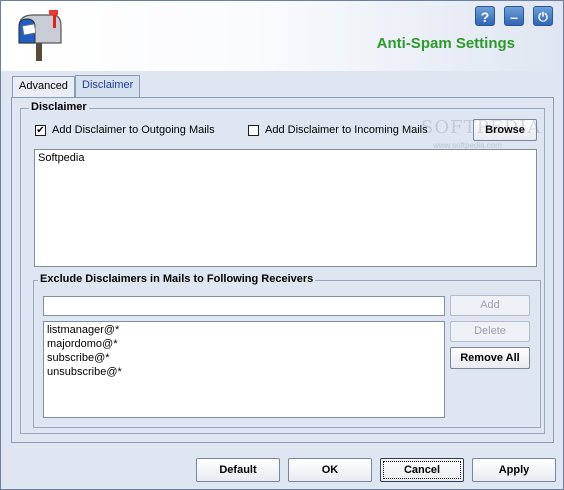 This screenshot has width=564, height=490. I want to click on minimize-icon: –, so click(514, 16).